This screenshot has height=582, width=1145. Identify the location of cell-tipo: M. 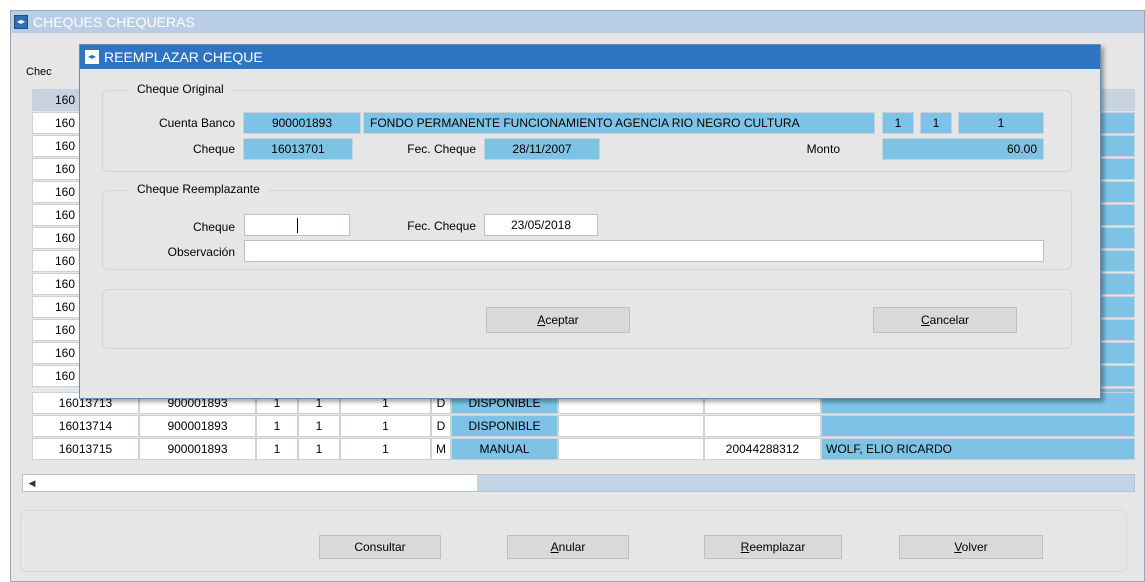
(441, 449).